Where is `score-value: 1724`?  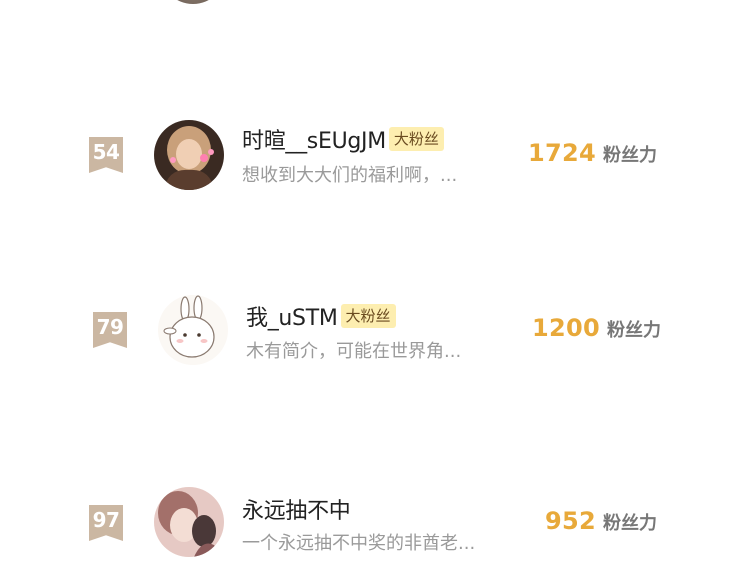
score-value: 1724 is located at coordinates (562, 153).